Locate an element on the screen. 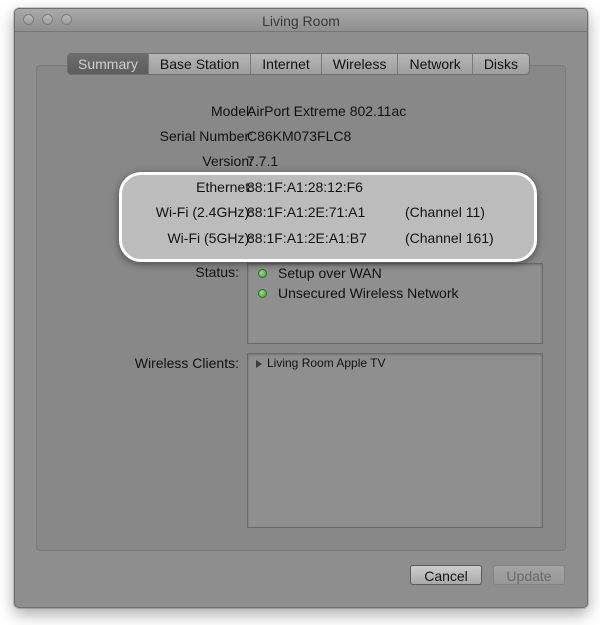 This screenshot has width=600, height=625. tab-disks: Disks is located at coordinates (500, 64).